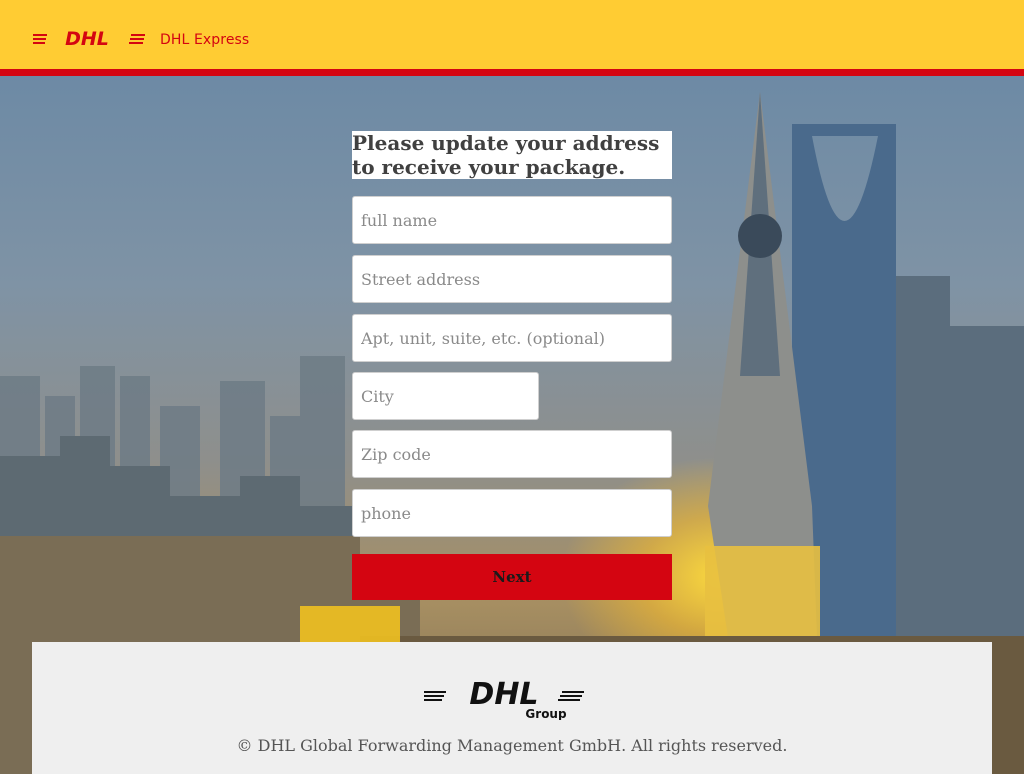 The width and height of the screenshot is (1024, 774). Describe the element at coordinates (512, 279) in the screenshot. I see `street-address-input` at that location.